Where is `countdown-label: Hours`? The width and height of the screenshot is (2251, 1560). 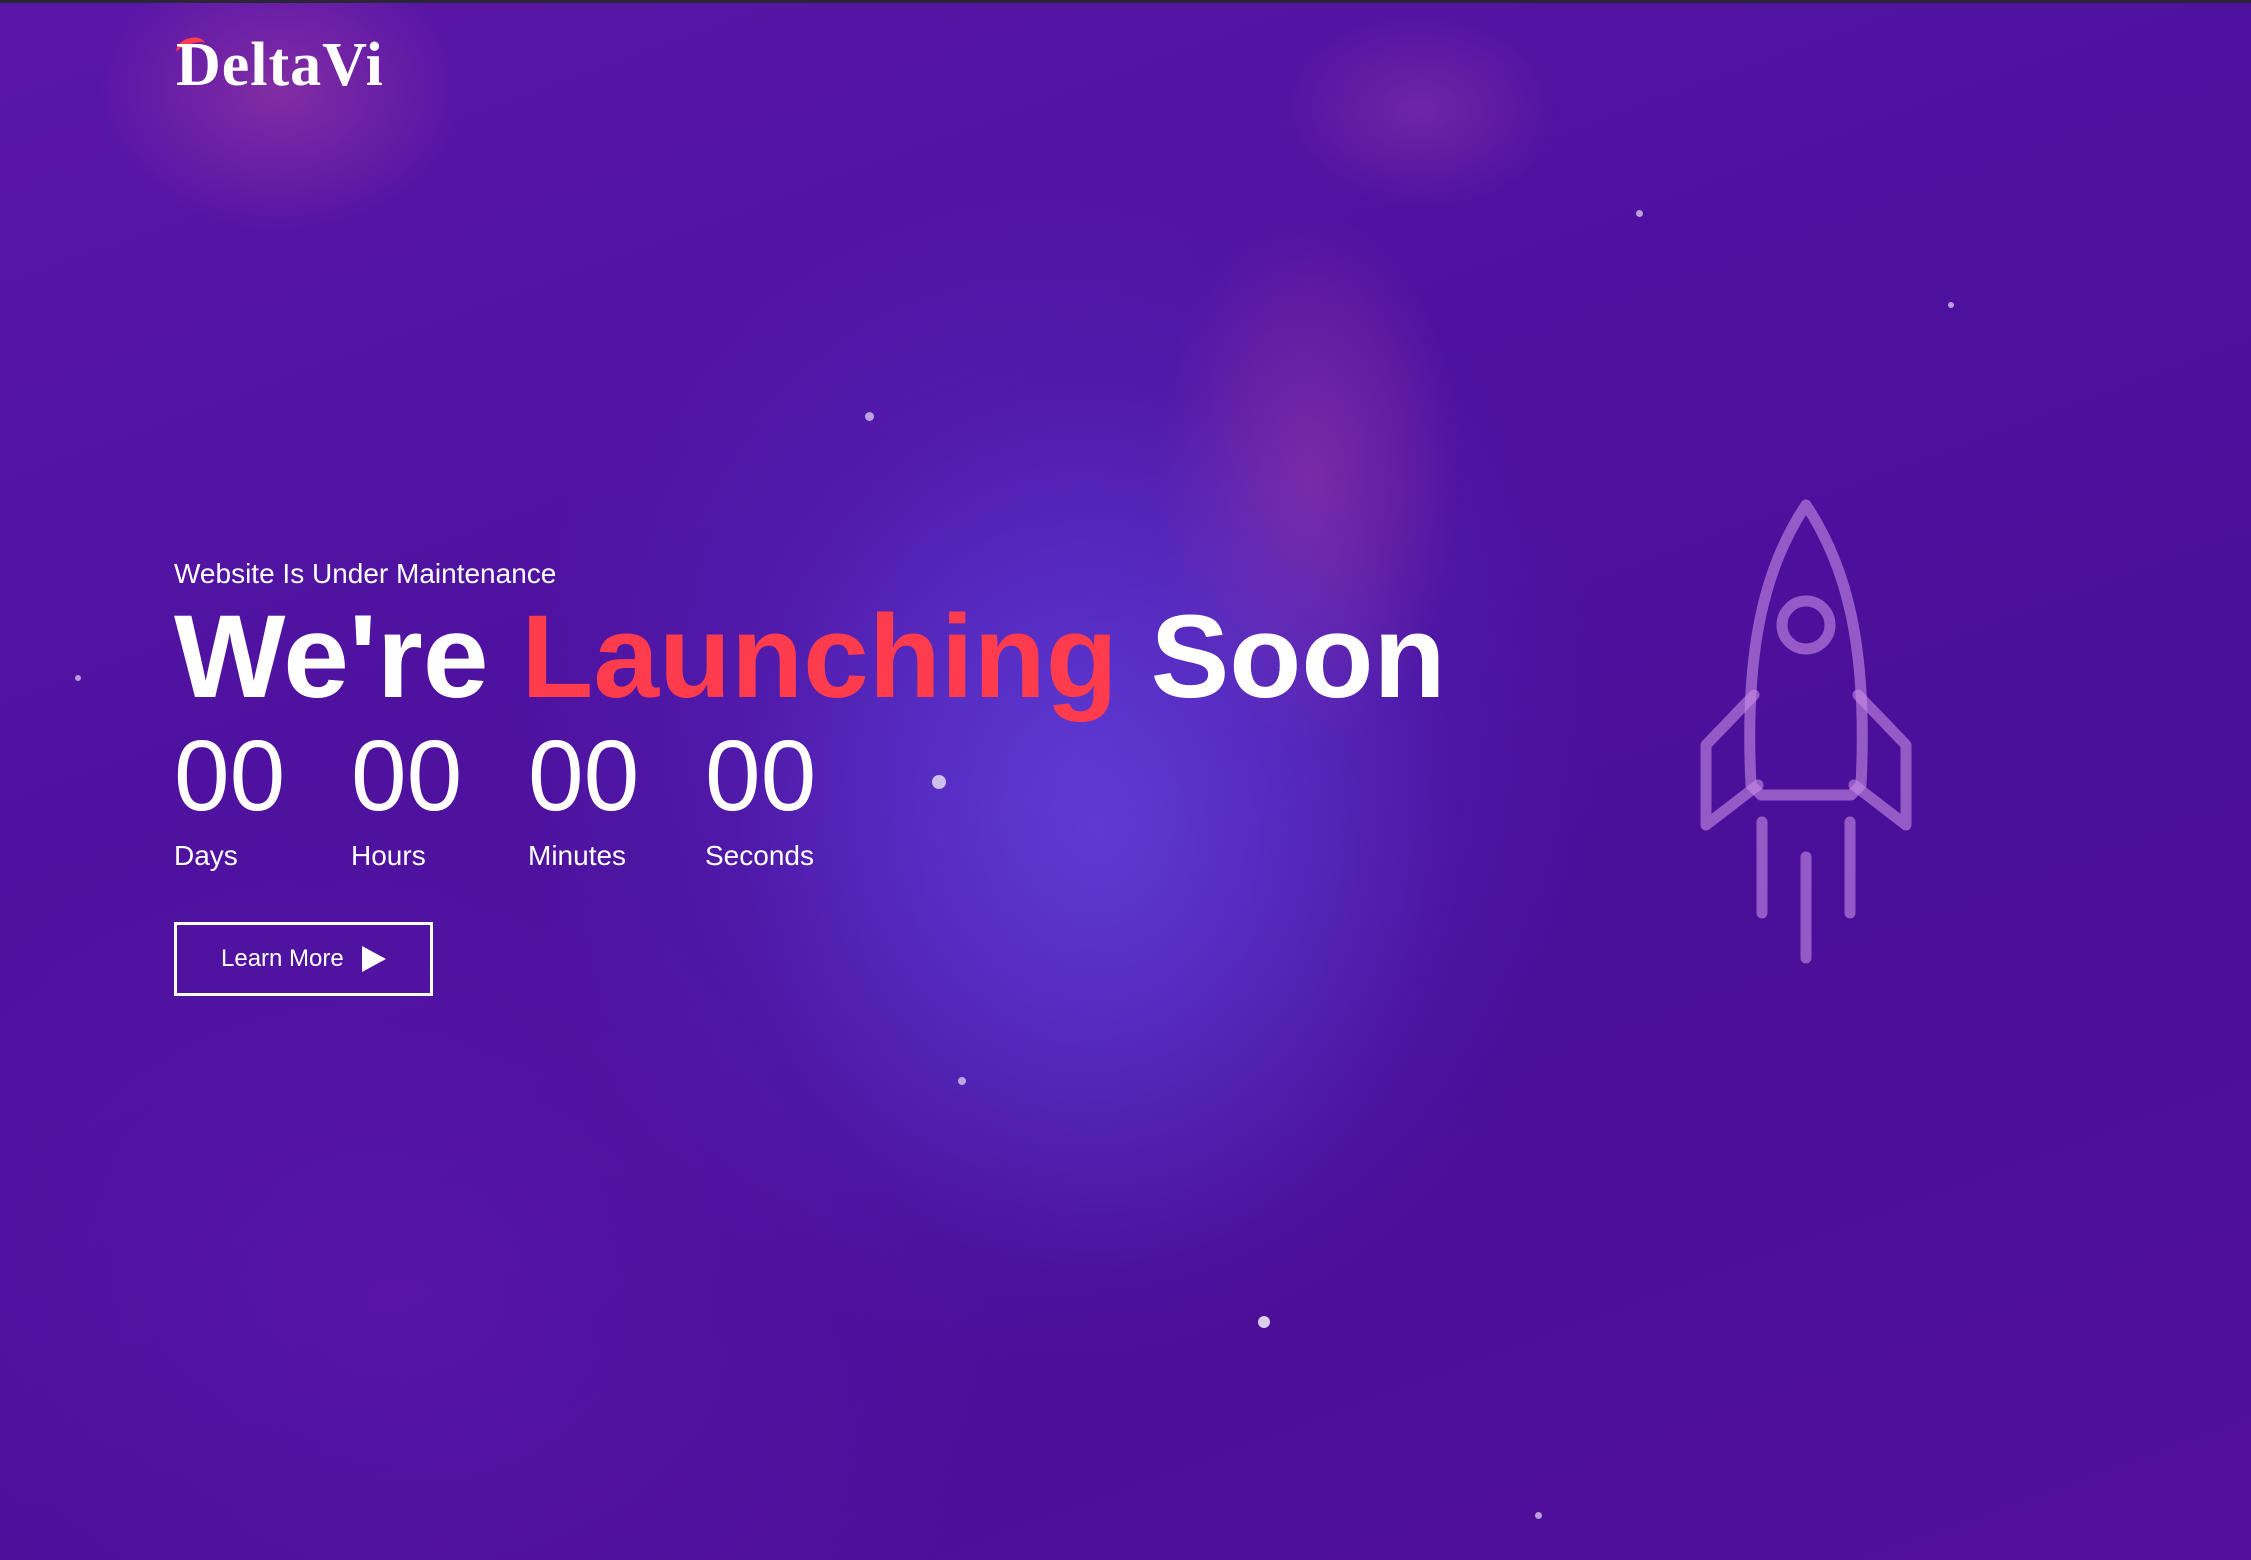
countdown-label: Hours is located at coordinates (388, 855).